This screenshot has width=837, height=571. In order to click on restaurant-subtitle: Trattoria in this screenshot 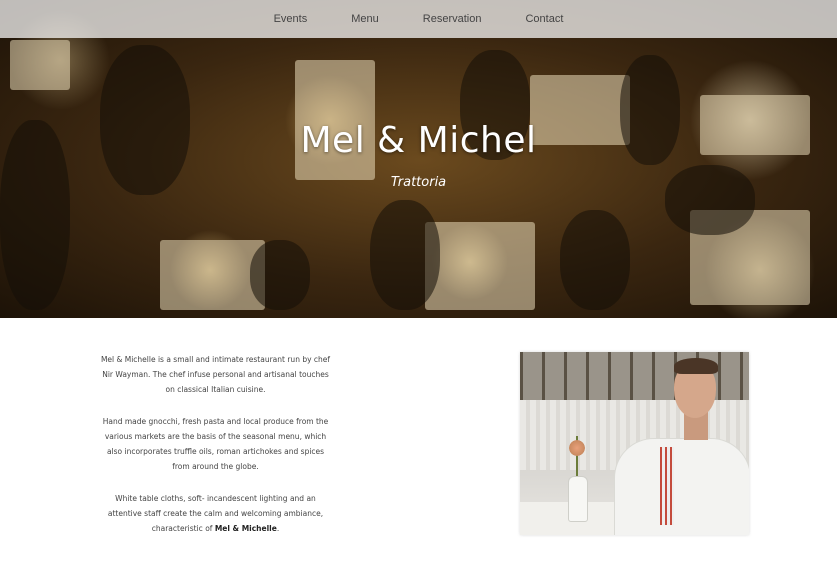, I will do `click(418, 182)`.